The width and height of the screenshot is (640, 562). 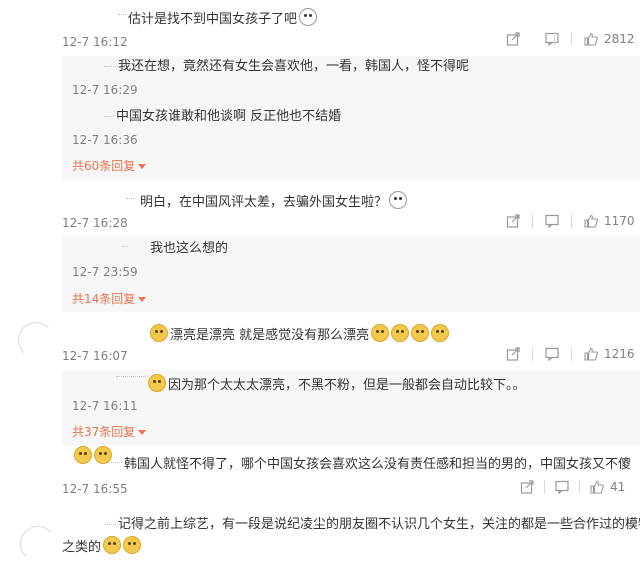 I want to click on reply-text: 我也这么想的, so click(x=189, y=248).